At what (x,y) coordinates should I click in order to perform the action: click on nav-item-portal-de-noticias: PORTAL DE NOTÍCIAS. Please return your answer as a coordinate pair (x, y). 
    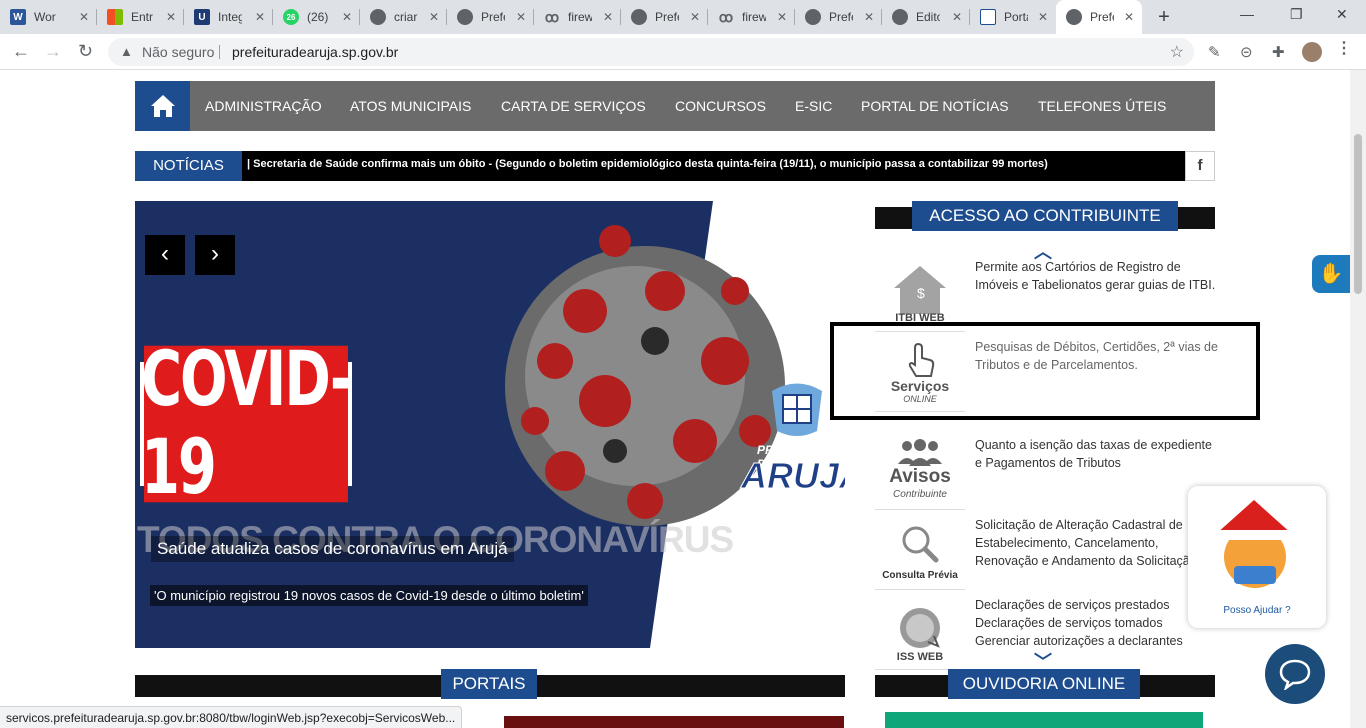
    Looking at the image, I should click on (935, 106).